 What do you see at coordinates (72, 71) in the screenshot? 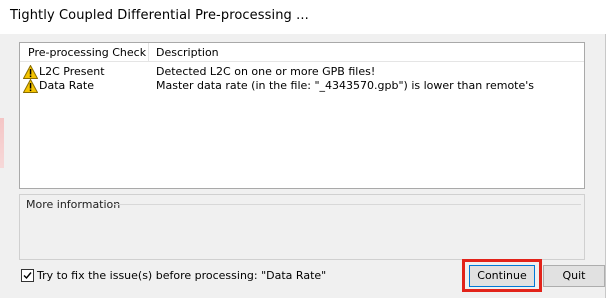
I see `check-name: L2C Present` at bounding box center [72, 71].